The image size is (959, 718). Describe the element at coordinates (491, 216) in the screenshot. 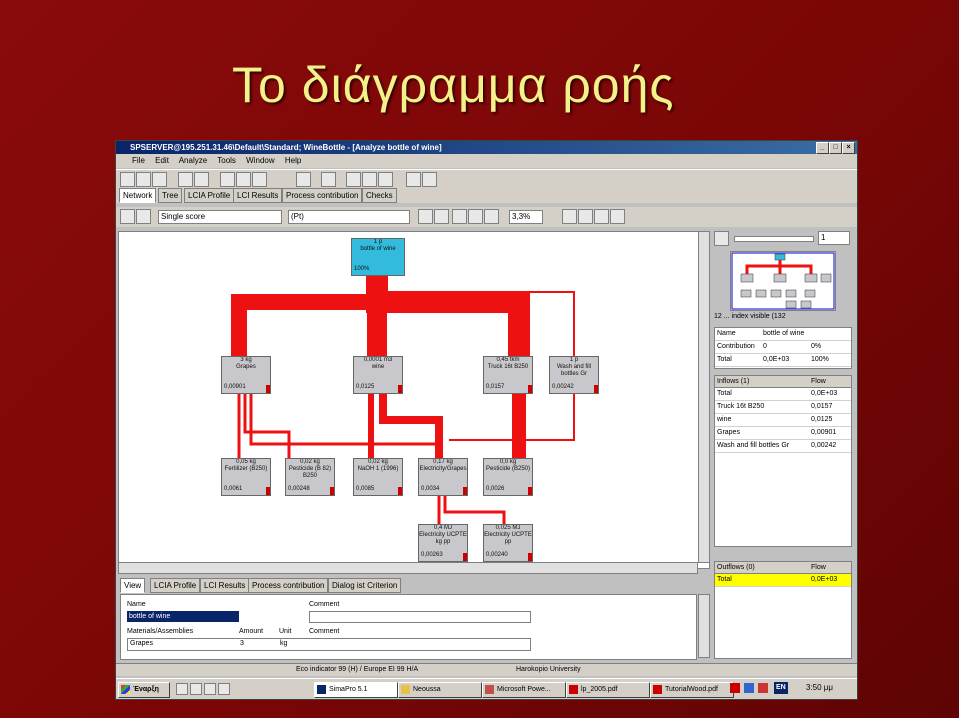

I see `options-icon` at that location.